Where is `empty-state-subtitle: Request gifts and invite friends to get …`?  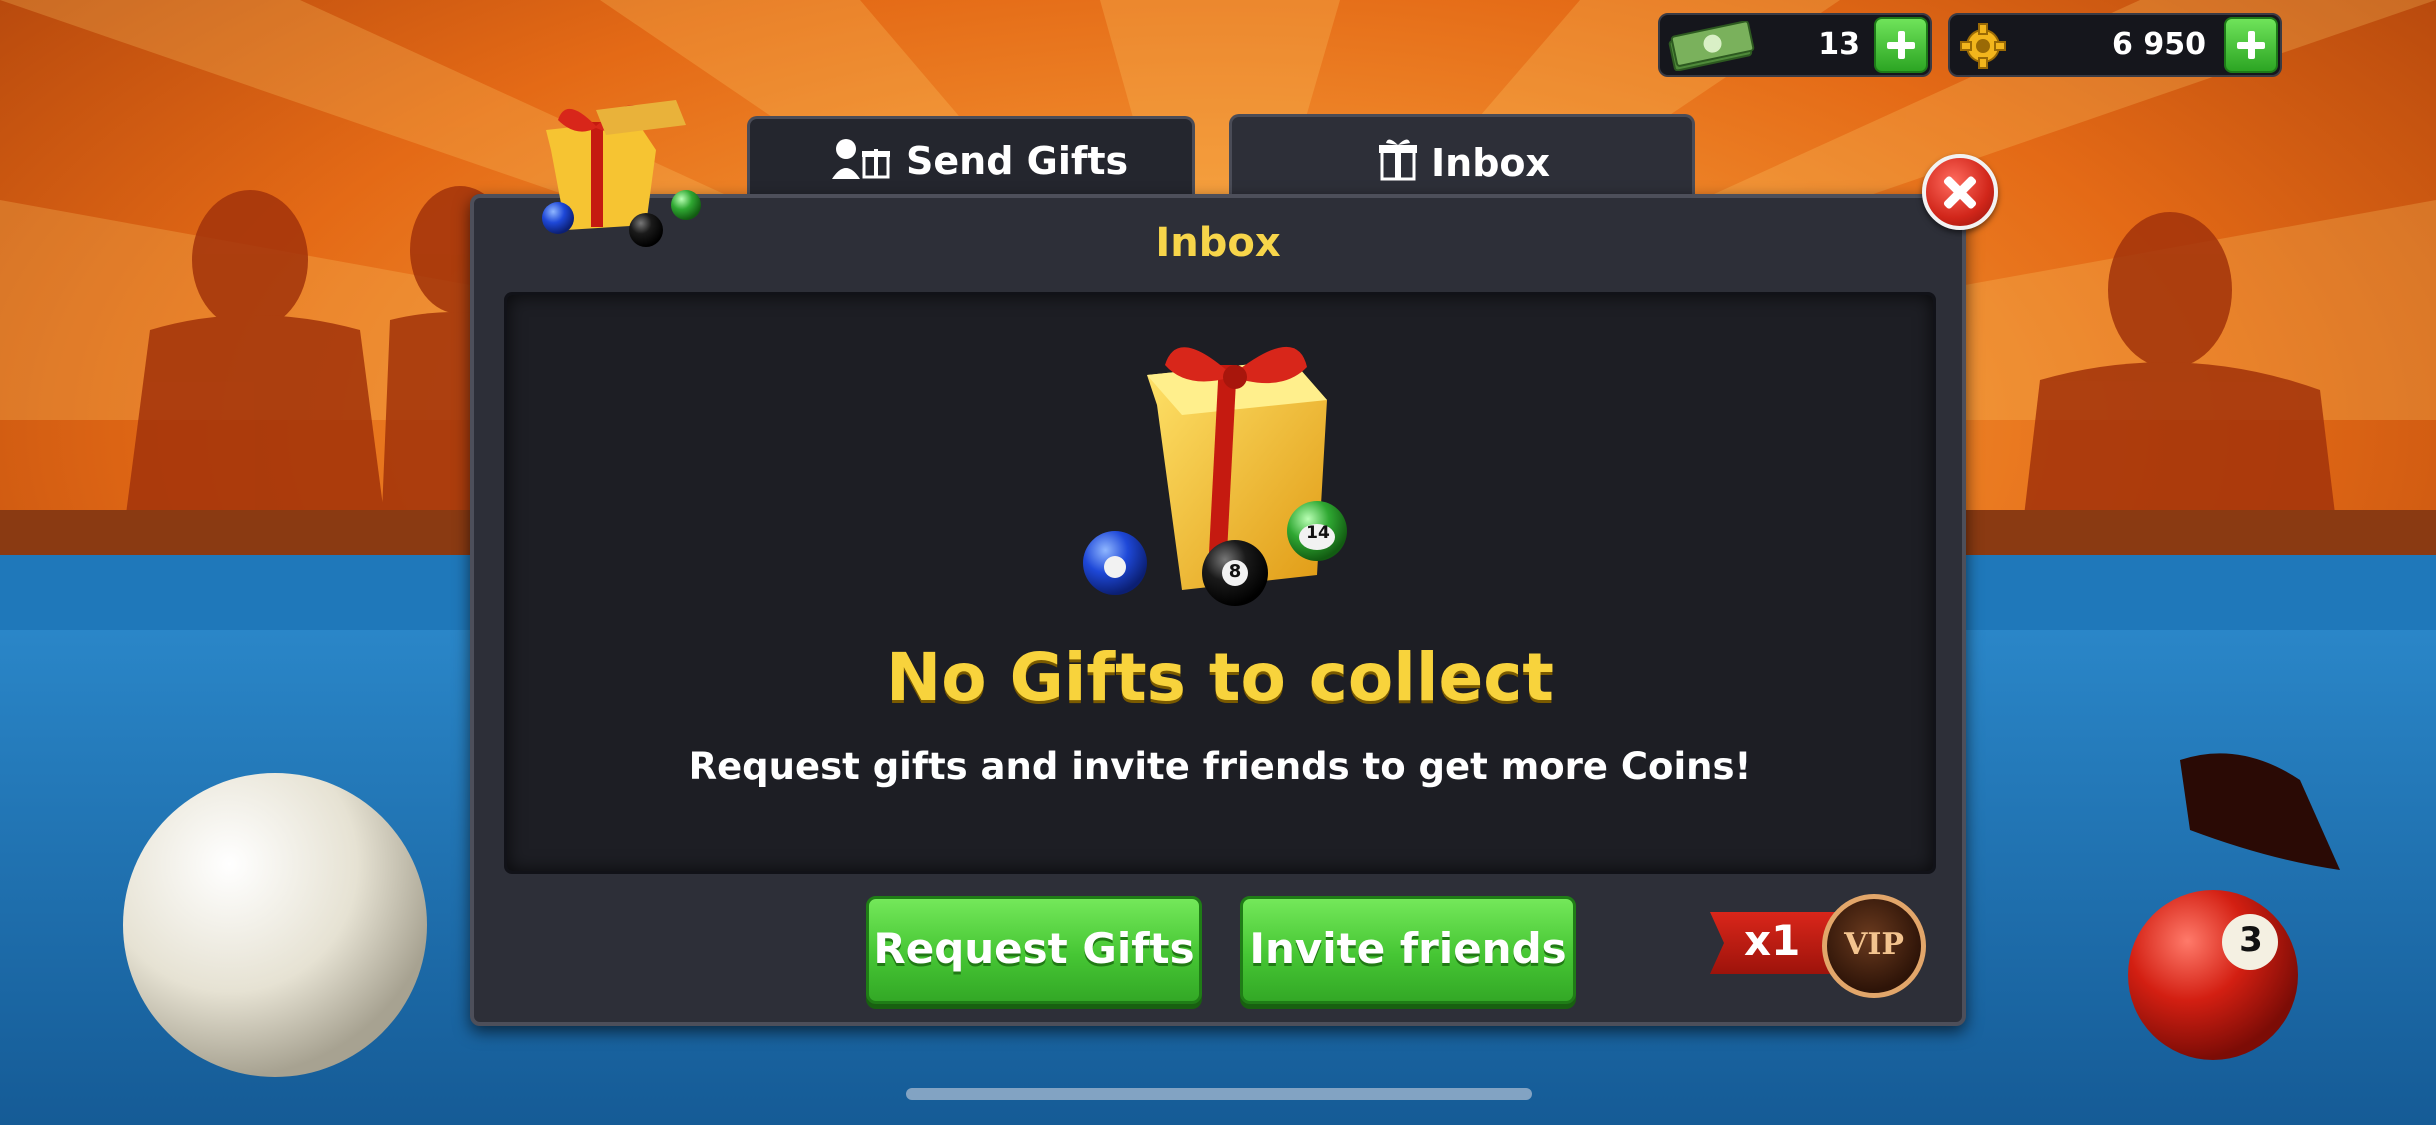
empty-state-subtitle: Request gifts and invite friends to get … is located at coordinates (1220, 766).